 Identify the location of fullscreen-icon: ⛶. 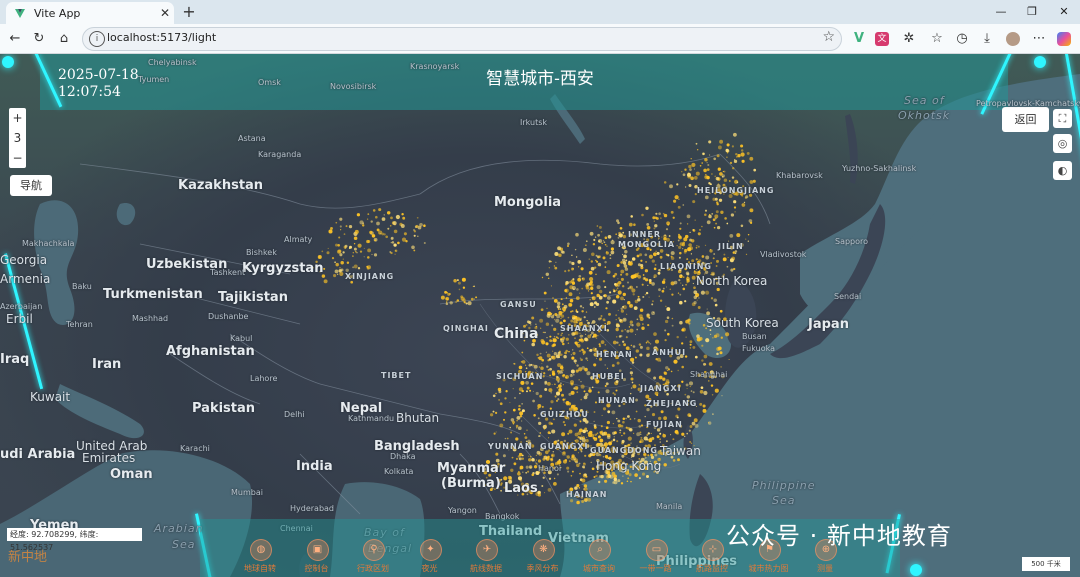
(1062, 118).